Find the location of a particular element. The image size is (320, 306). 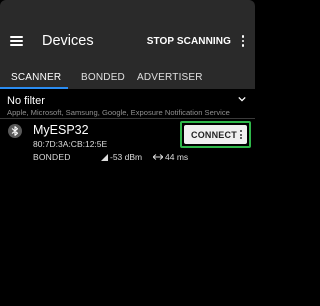

interval-readout: 44 ms is located at coordinates (170, 157).